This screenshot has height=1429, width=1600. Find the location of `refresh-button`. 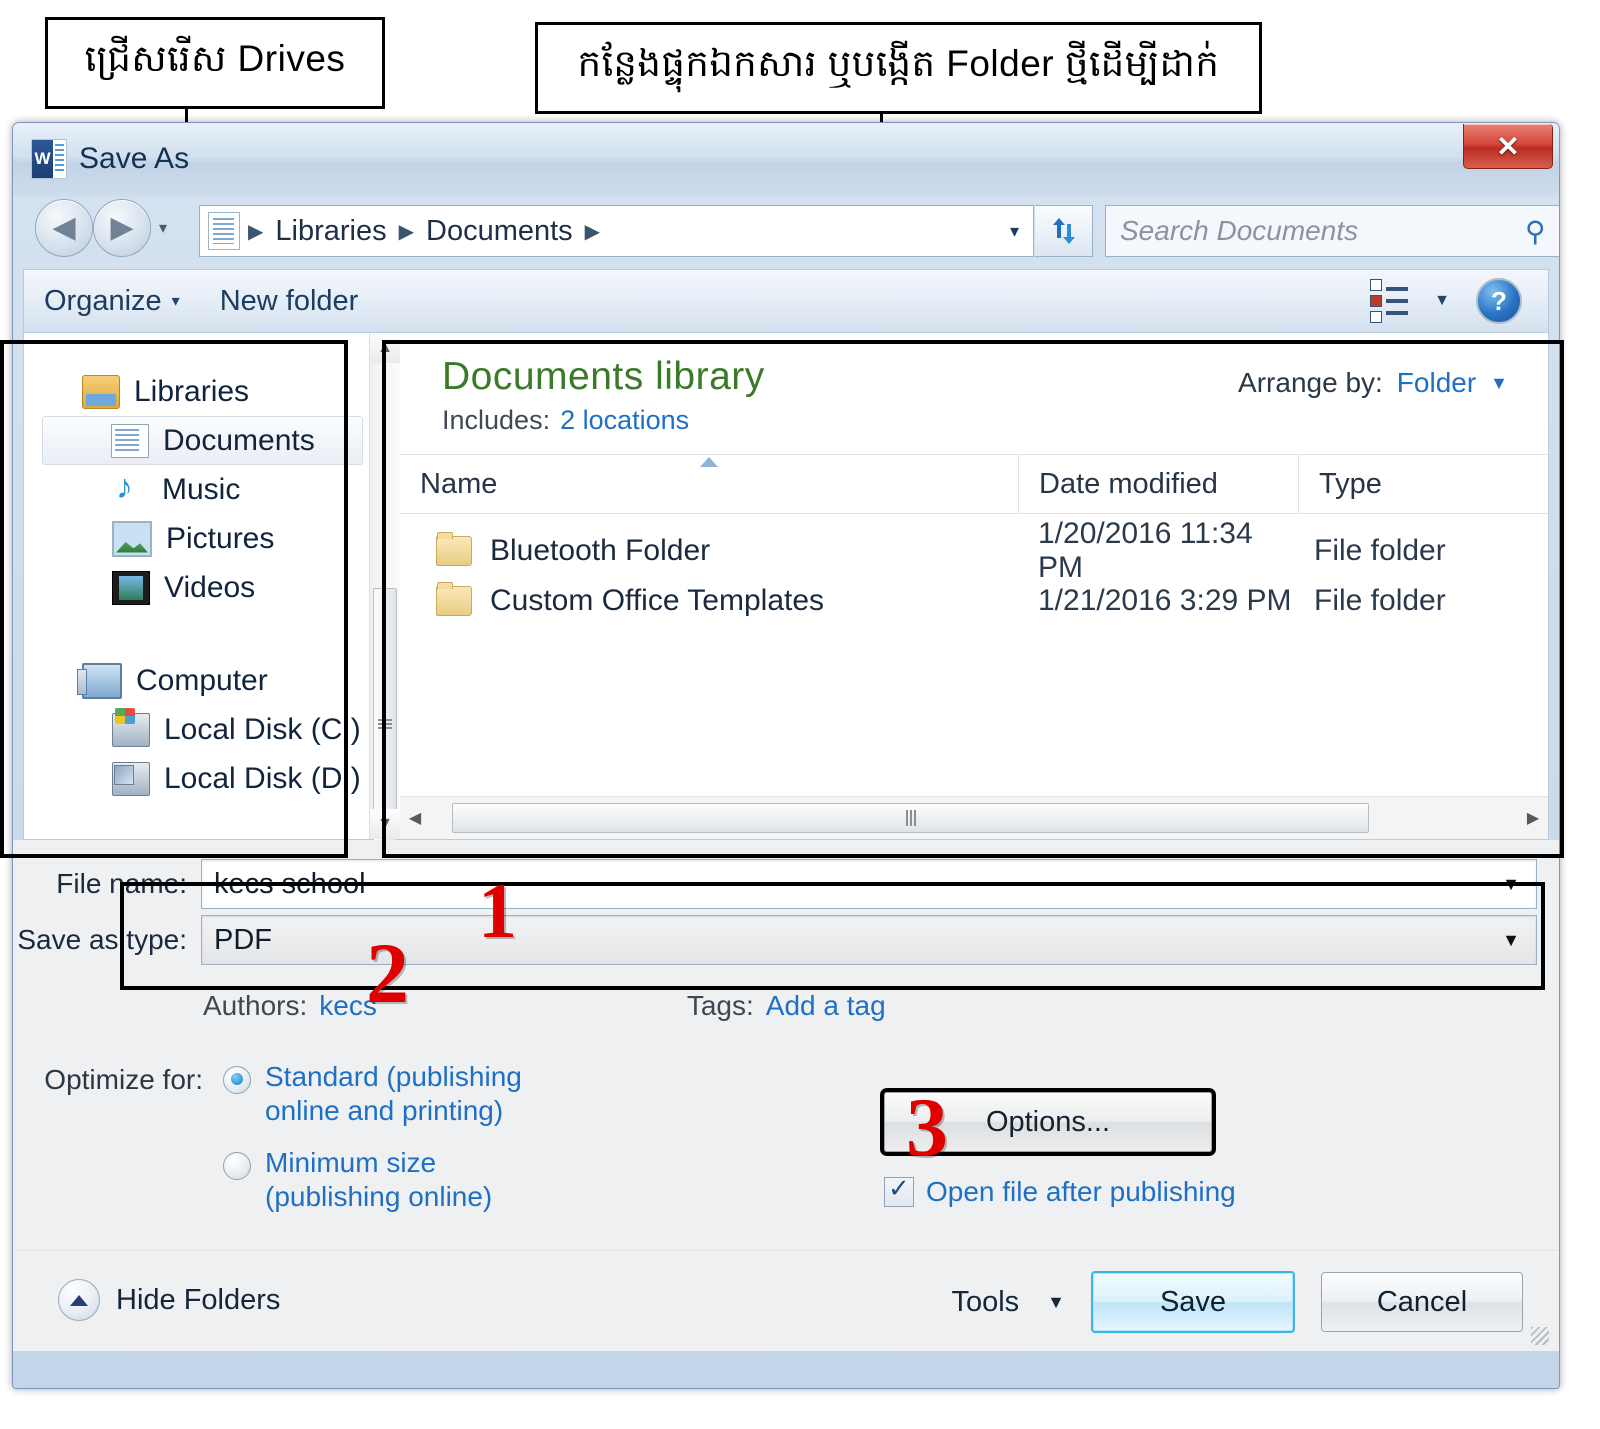

refresh-button is located at coordinates (1064, 231).